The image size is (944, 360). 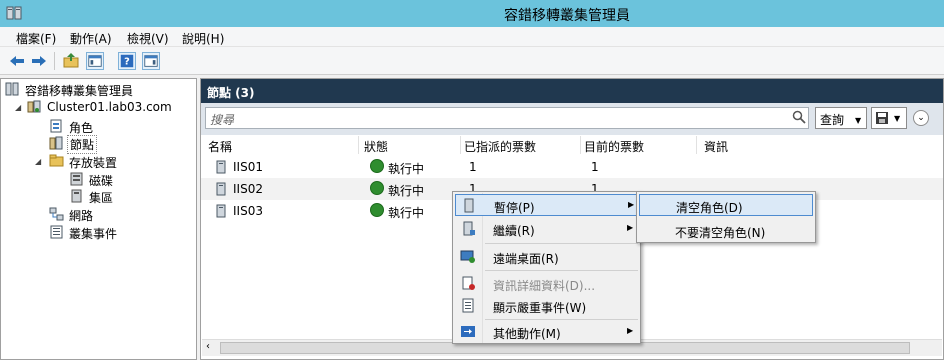 I want to click on menu-item-drain-roles: 清空角色(D), so click(x=726, y=205).